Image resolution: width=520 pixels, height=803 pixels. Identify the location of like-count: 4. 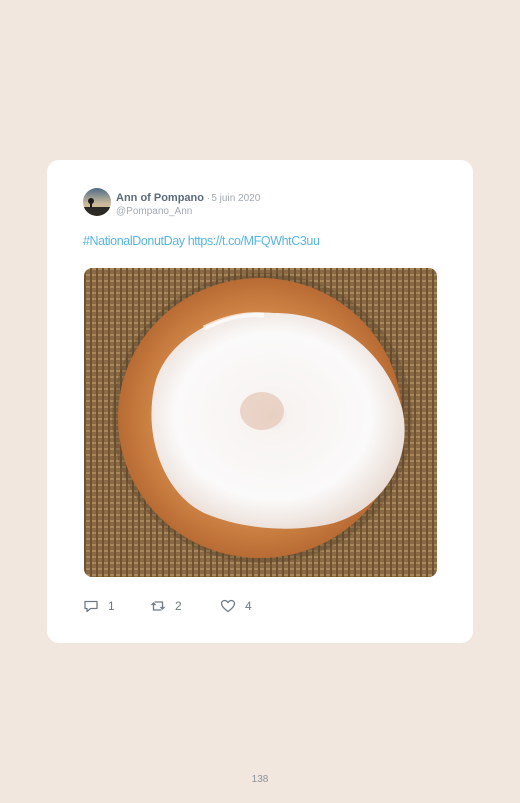
(248, 606).